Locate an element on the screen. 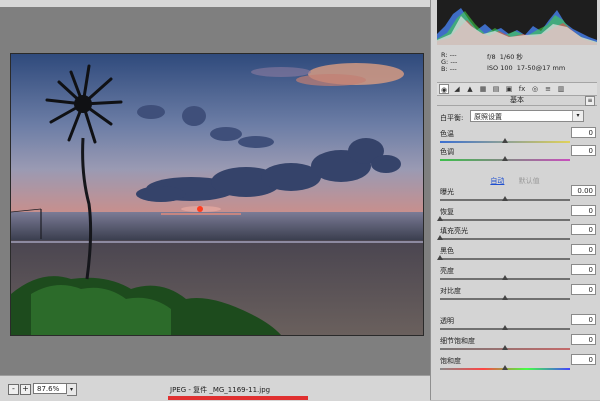 The image size is (600, 401). effects-tab-icon: fx is located at coordinates (522, 89).